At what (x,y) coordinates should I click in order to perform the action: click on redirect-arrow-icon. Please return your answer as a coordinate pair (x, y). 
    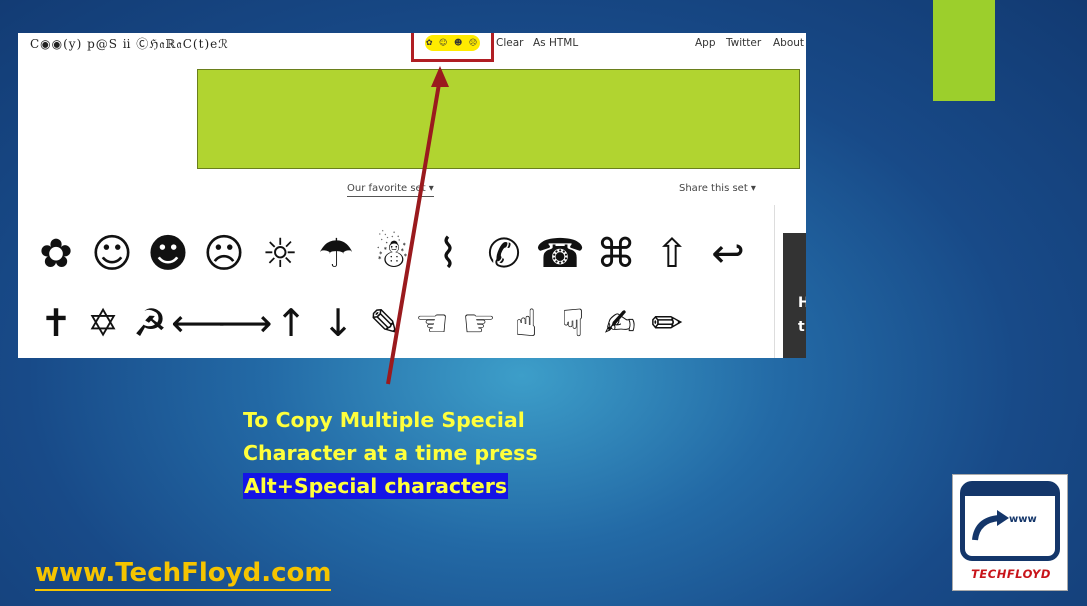
    Looking at the image, I should click on (990, 525).